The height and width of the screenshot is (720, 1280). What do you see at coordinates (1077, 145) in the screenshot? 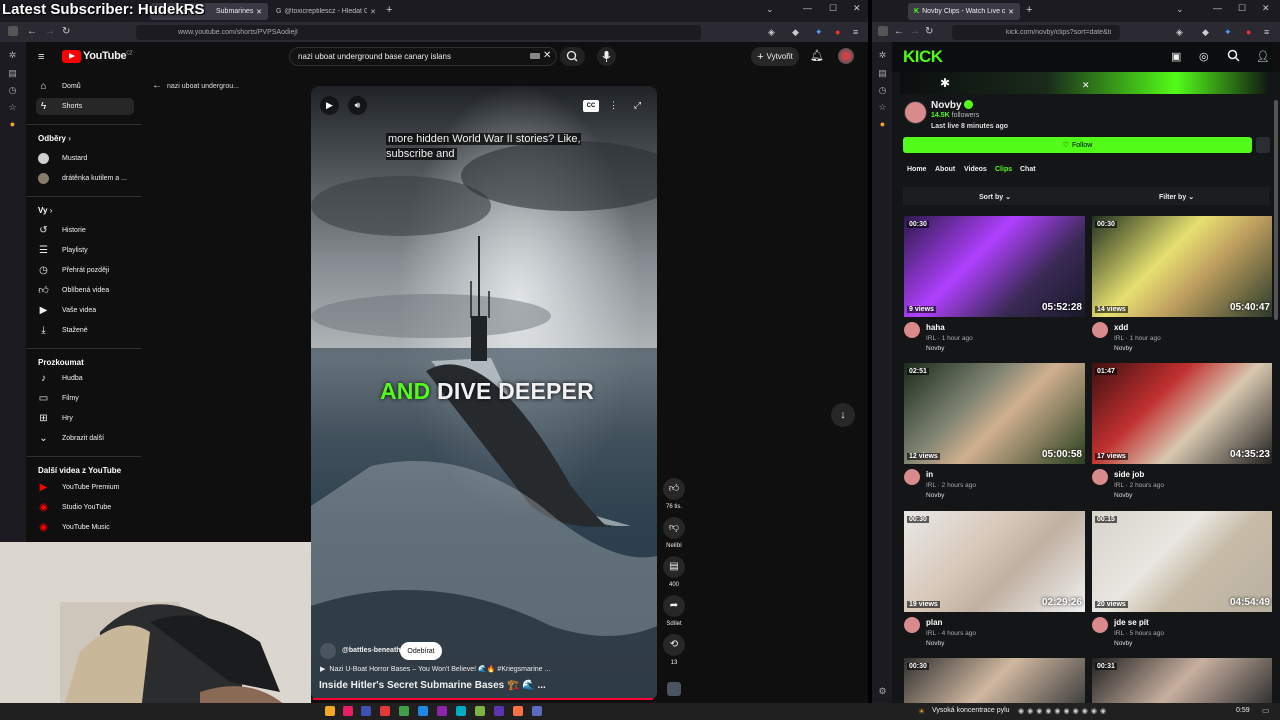
I see `follow-button: ♡ Follow` at bounding box center [1077, 145].